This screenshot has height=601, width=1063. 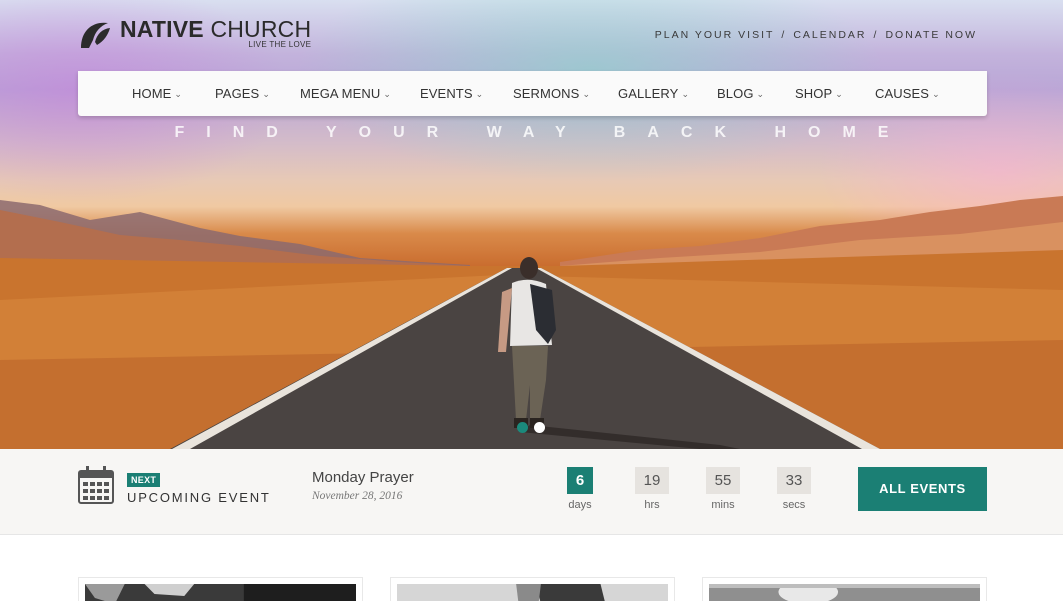 What do you see at coordinates (357, 496) in the screenshot?
I see `event-date: November 28, 2016` at bounding box center [357, 496].